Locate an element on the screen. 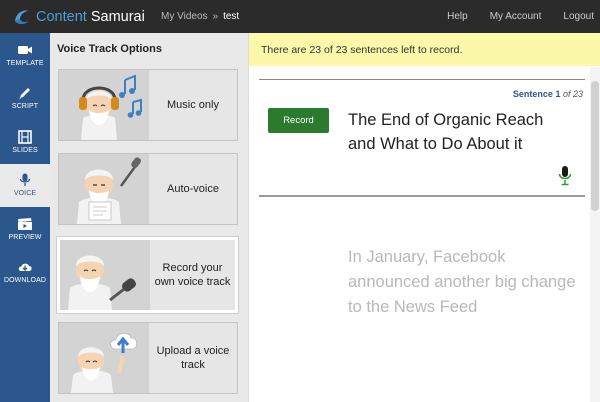 This screenshot has width=600, height=402. panel-title: Voice Track Options is located at coordinates (109, 49).